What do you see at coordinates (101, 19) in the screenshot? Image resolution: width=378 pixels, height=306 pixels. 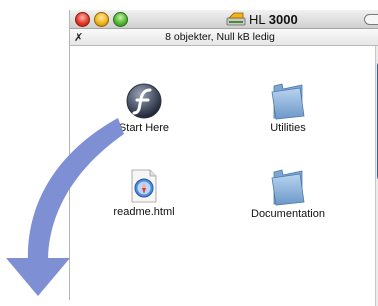 I see `minimize-button` at bounding box center [101, 19].